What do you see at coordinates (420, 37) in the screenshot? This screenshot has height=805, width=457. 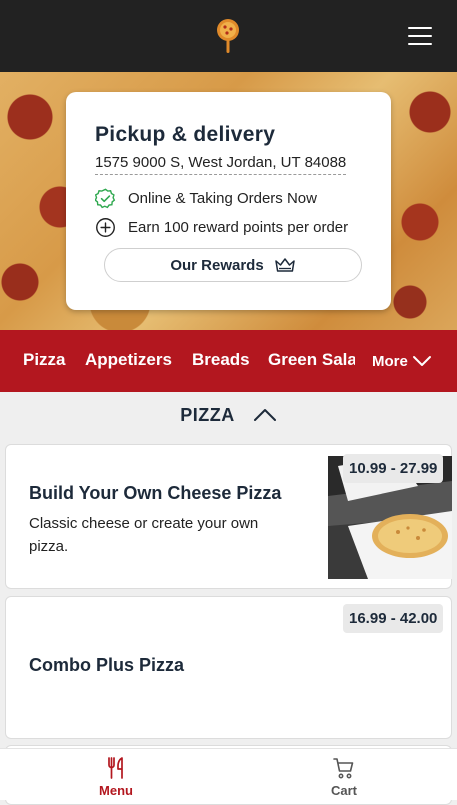 I see `hamburger-menu-icon` at bounding box center [420, 37].